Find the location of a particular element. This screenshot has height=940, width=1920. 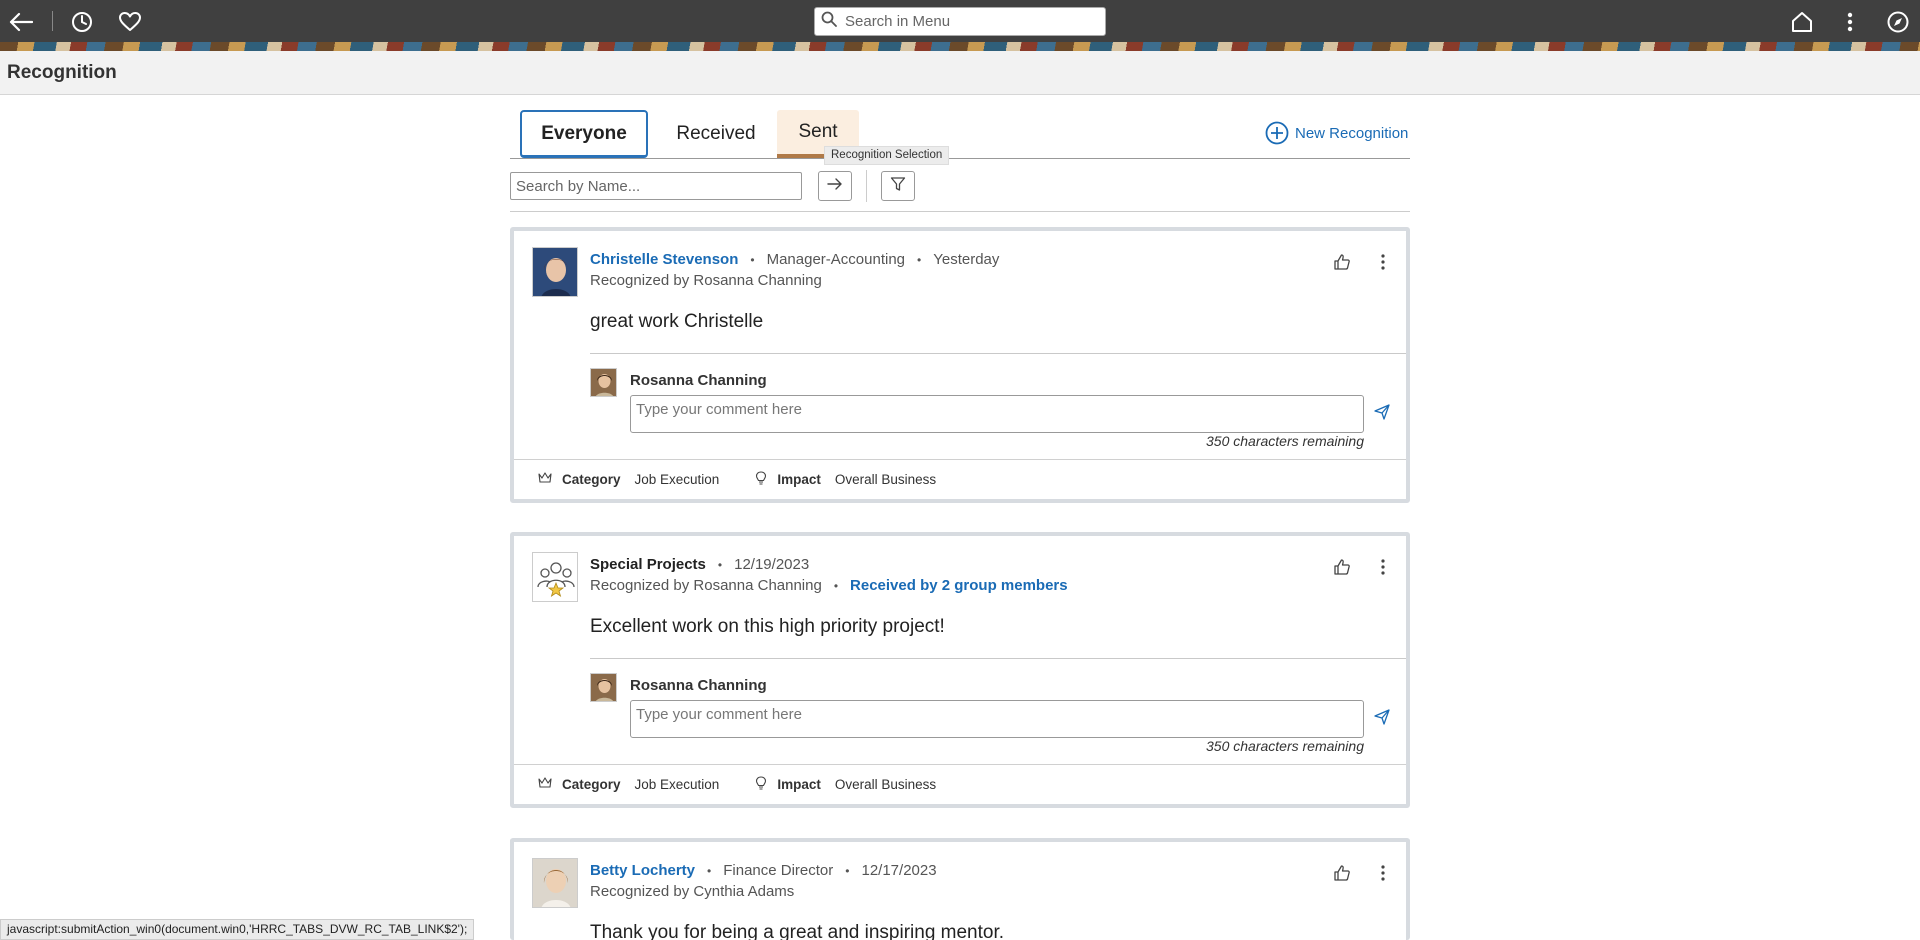

recognition-date: Yesterday is located at coordinates (966, 259).